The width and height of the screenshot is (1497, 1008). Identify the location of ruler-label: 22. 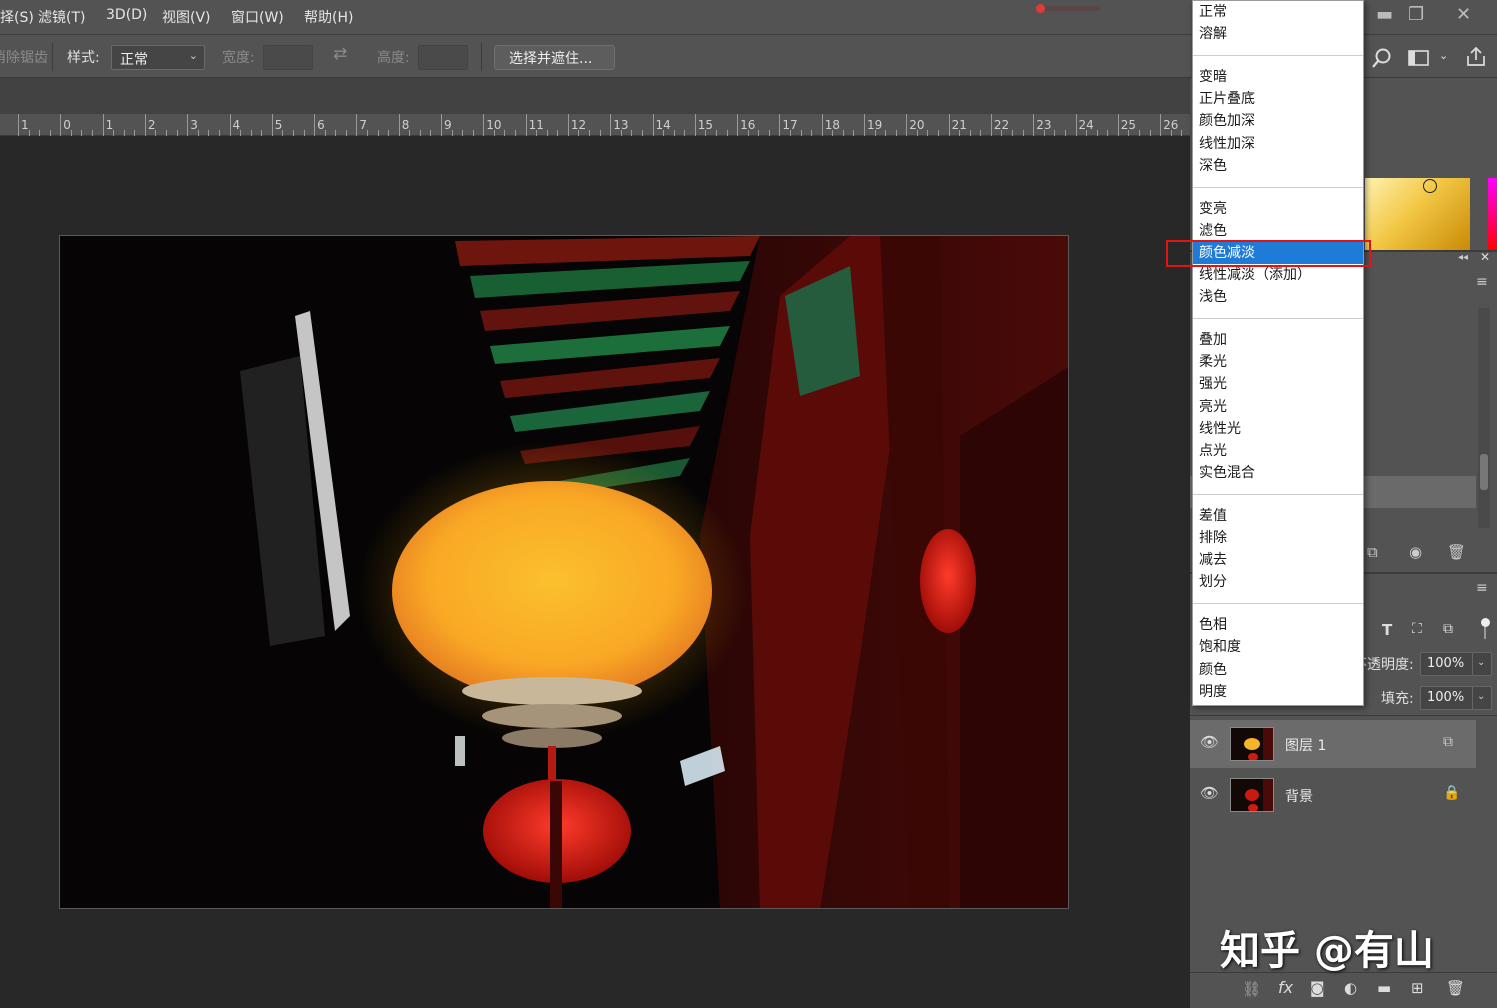
(1001, 125).